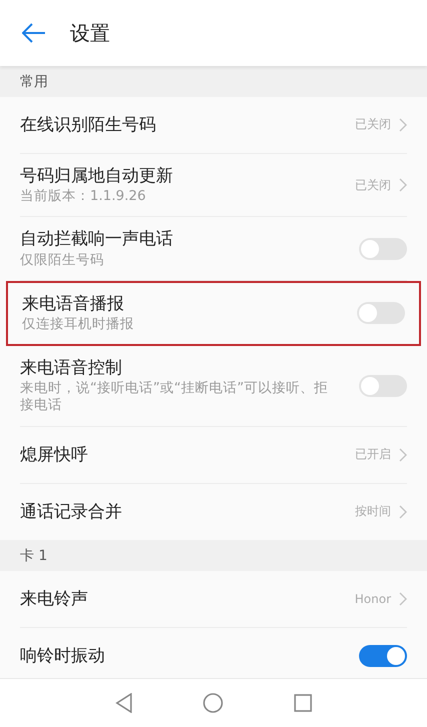 The image size is (427, 727). What do you see at coordinates (34, 556) in the screenshot?
I see `section-title: 卡 1` at bounding box center [34, 556].